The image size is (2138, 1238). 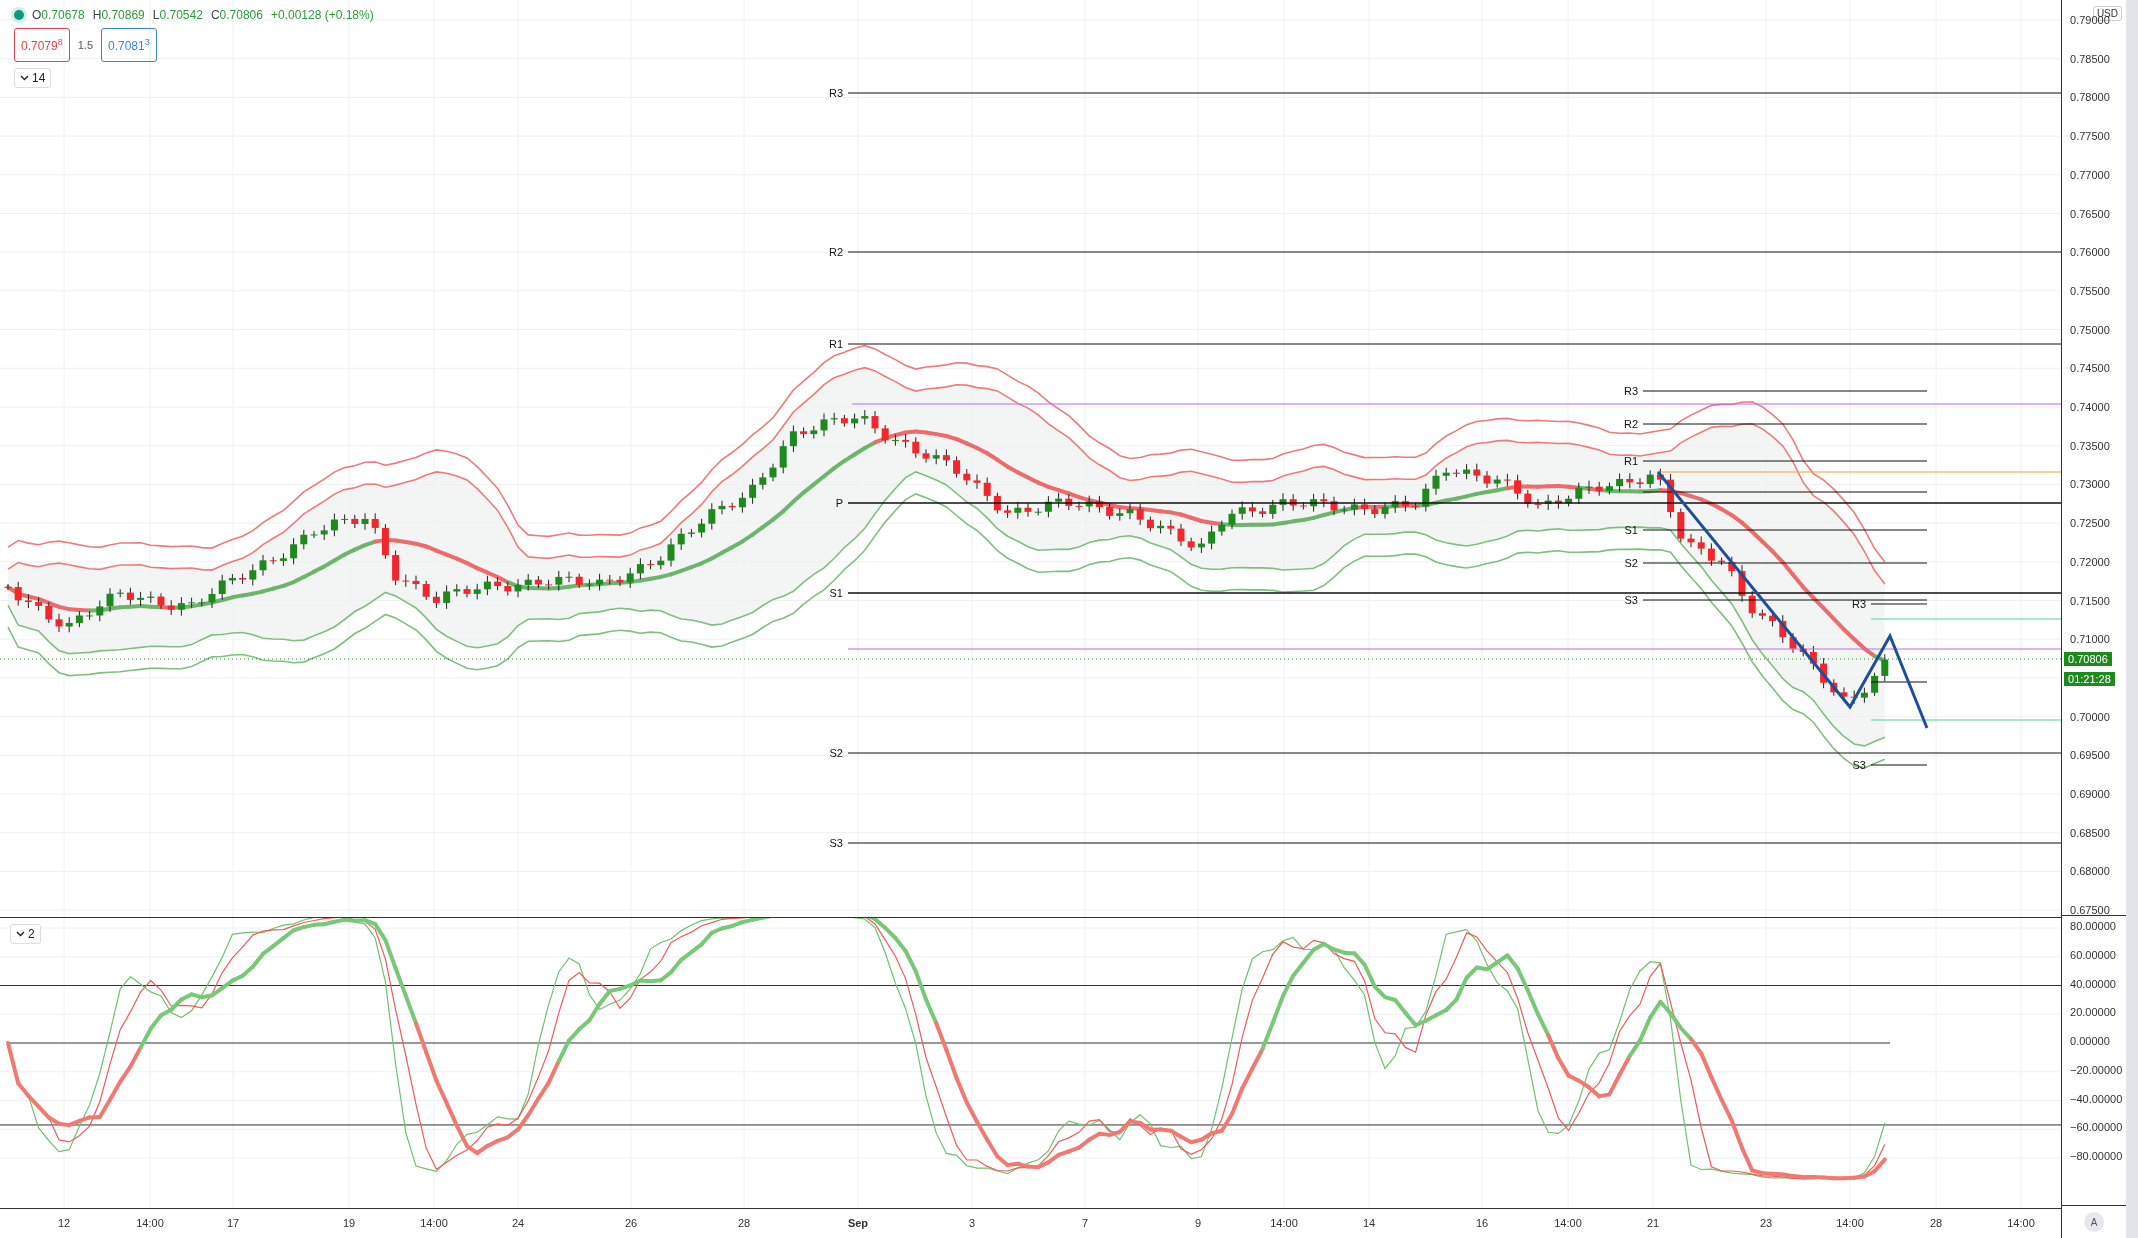 I want to click on price-label: 0.77000, so click(x=2090, y=174).